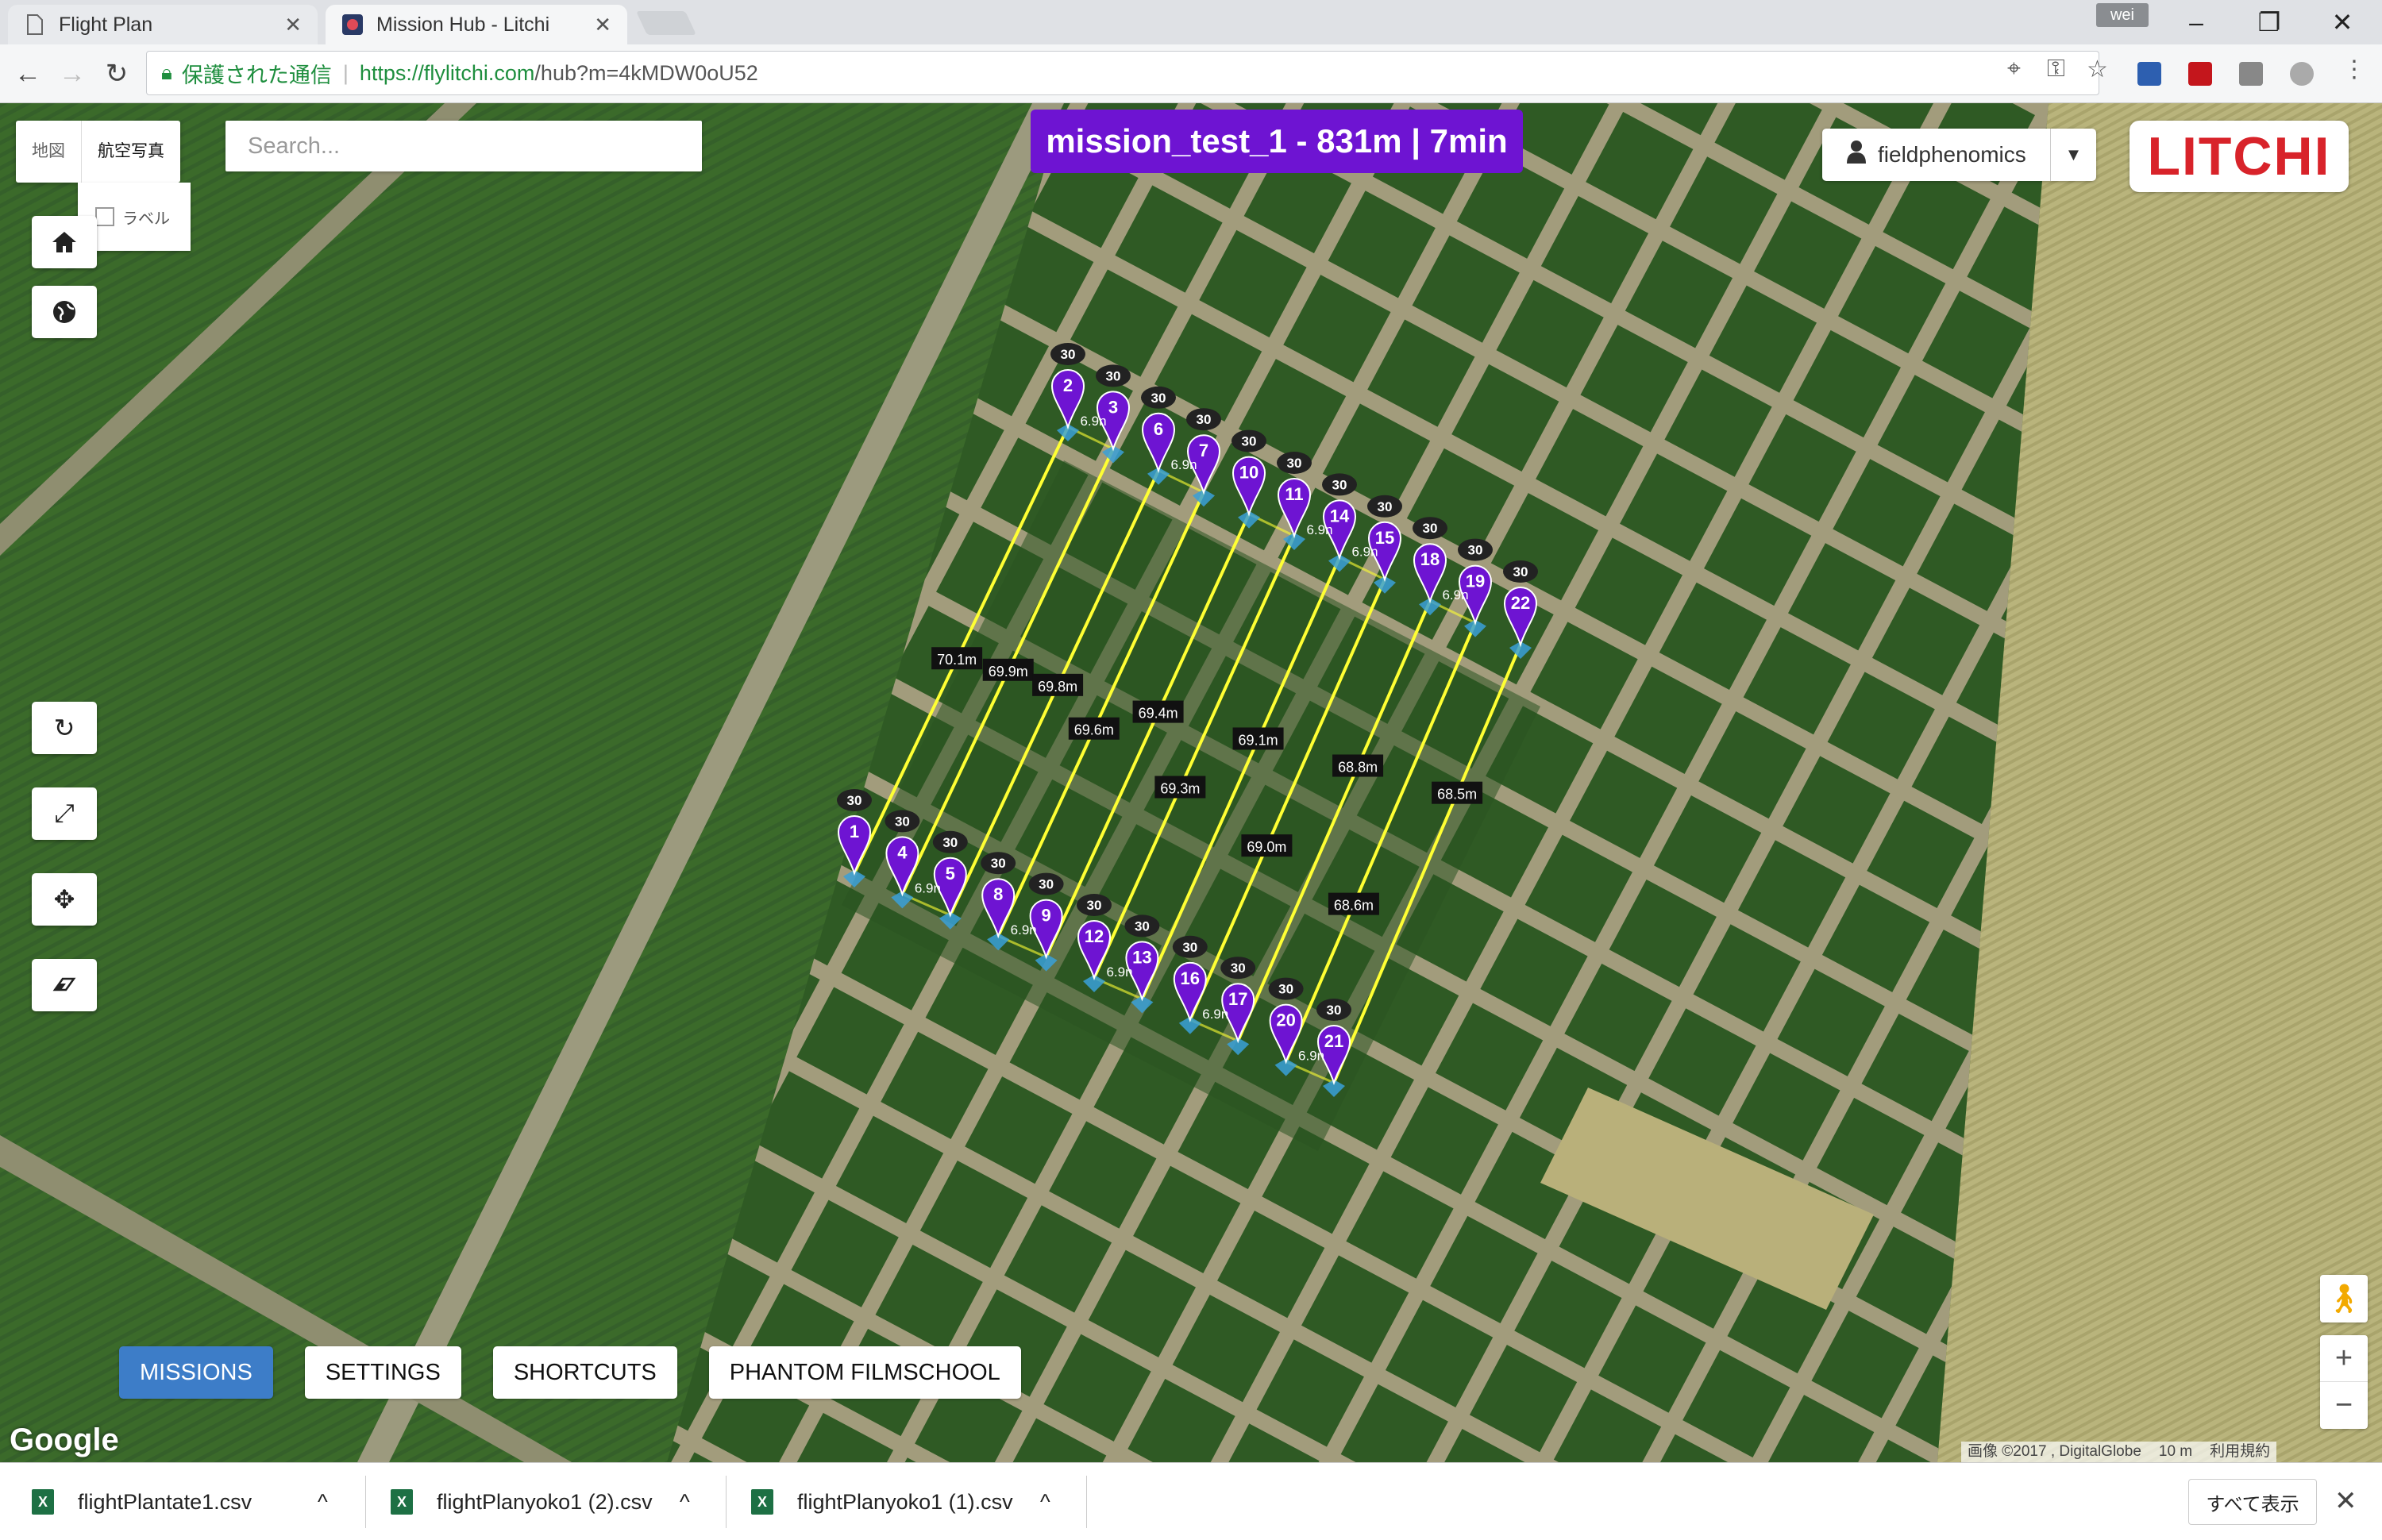 The height and width of the screenshot is (1540, 2382). Describe the element at coordinates (2240, 1452) in the screenshot. I see `terms-link: 利用規約` at that location.